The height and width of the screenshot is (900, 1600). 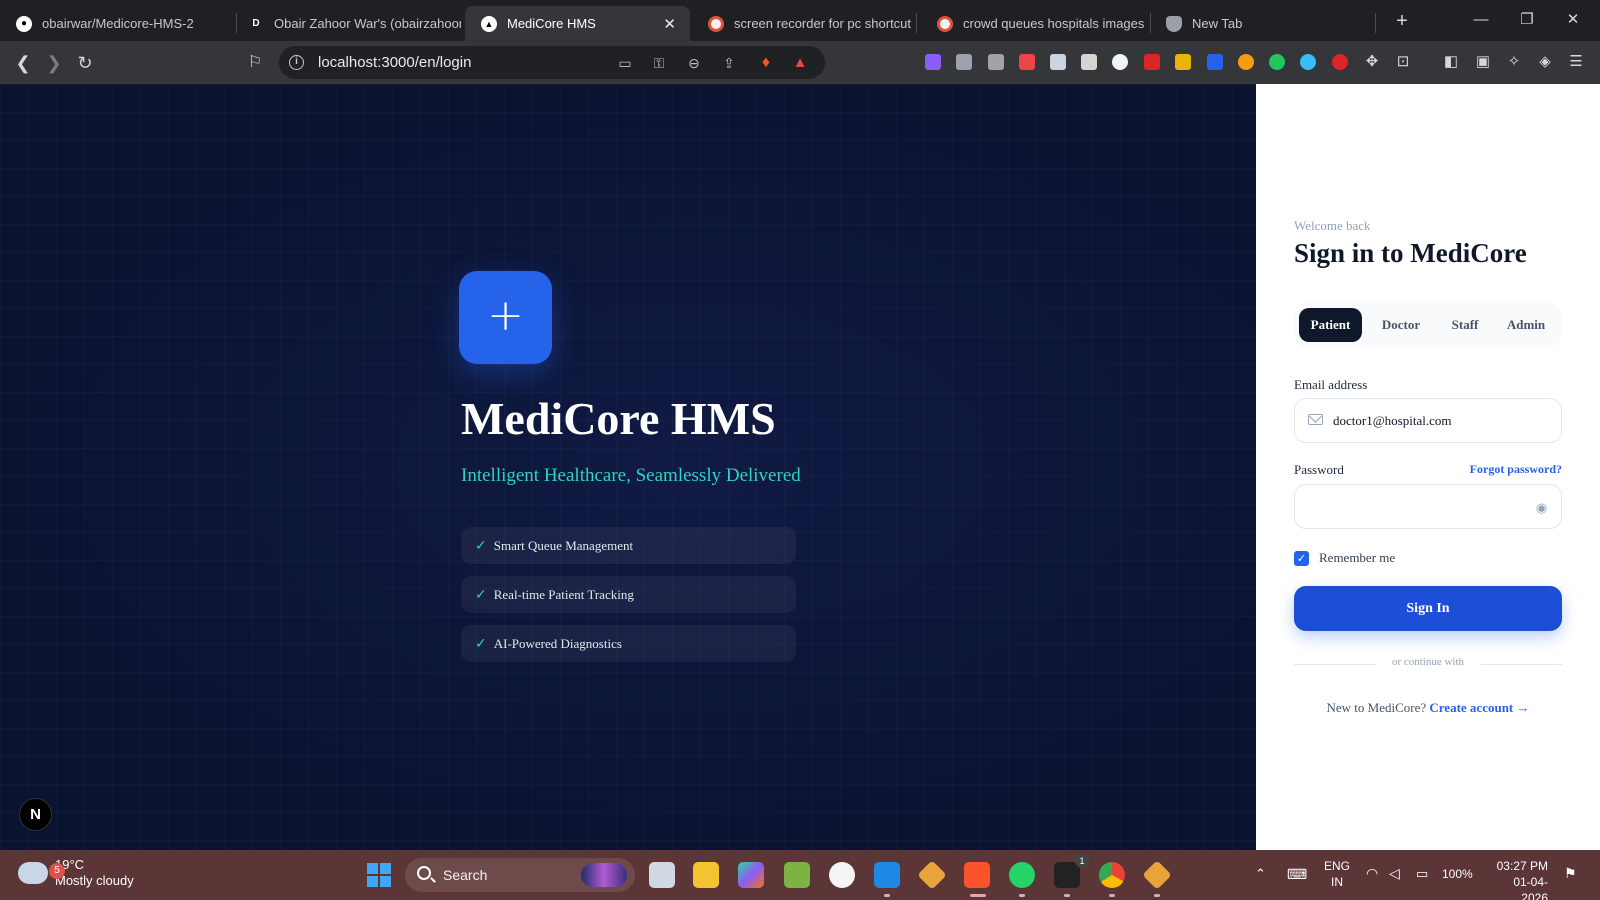 What do you see at coordinates (379, 875) in the screenshot?
I see `windows-start-icon` at bounding box center [379, 875].